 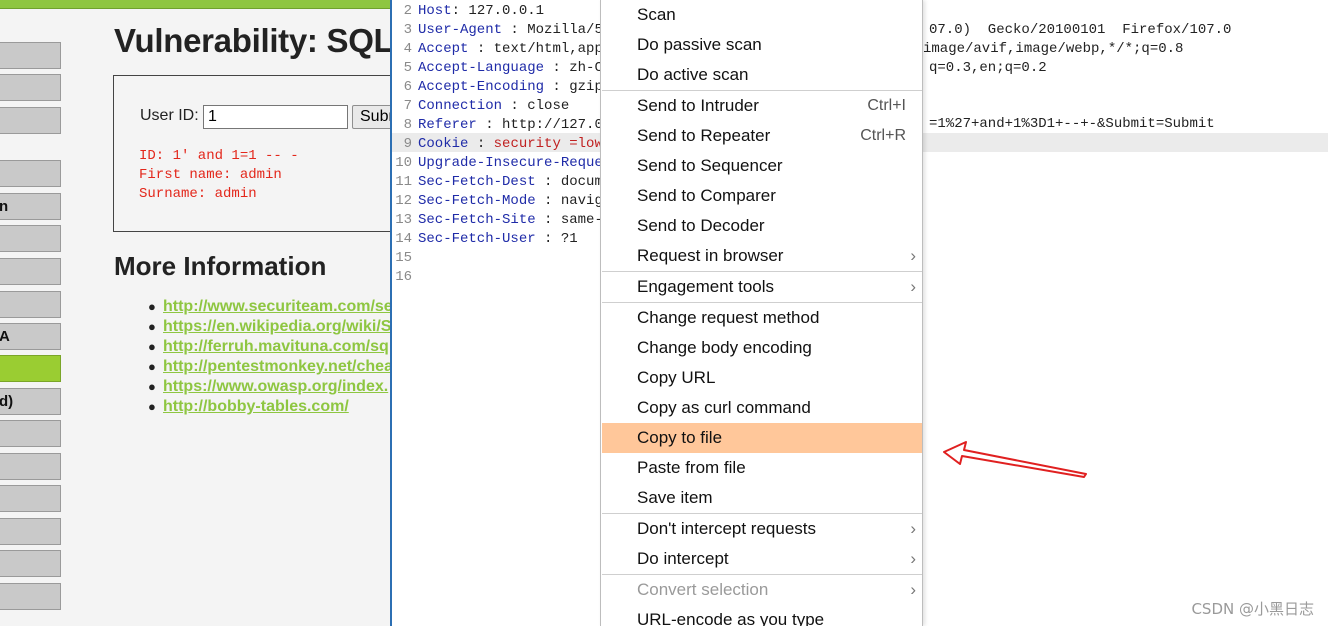 What do you see at coordinates (988, 68) in the screenshot?
I see `accept-language-tail: q=0.3,en;q=0.2` at bounding box center [988, 68].